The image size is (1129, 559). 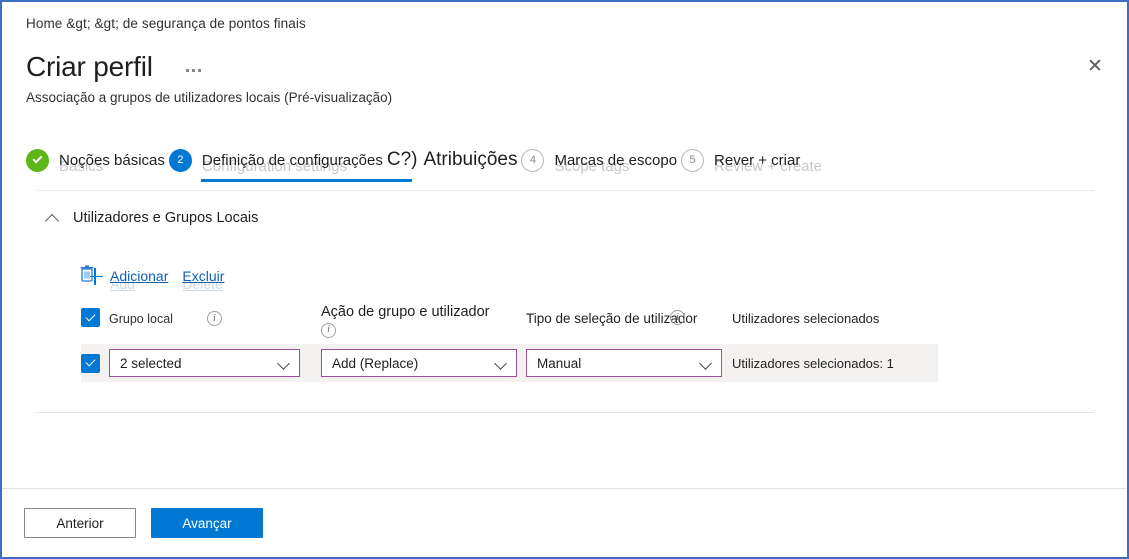 I want to click on page-title: Criar perfil, so click(x=89, y=66).